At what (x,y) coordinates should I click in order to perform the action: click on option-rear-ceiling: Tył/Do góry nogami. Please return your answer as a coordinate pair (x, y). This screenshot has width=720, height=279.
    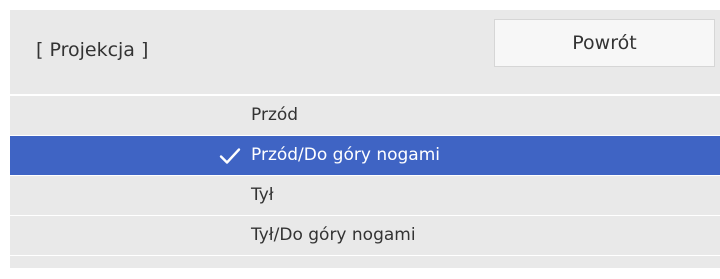
    Looking at the image, I should click on (365, 236).